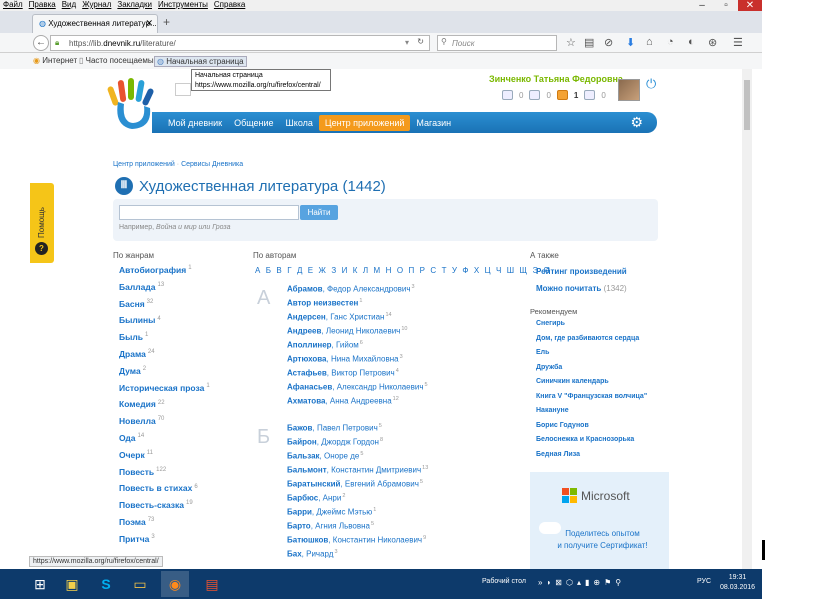 The image size is (816, 613). I want to click on skype-icon: S, so click(106, 584).